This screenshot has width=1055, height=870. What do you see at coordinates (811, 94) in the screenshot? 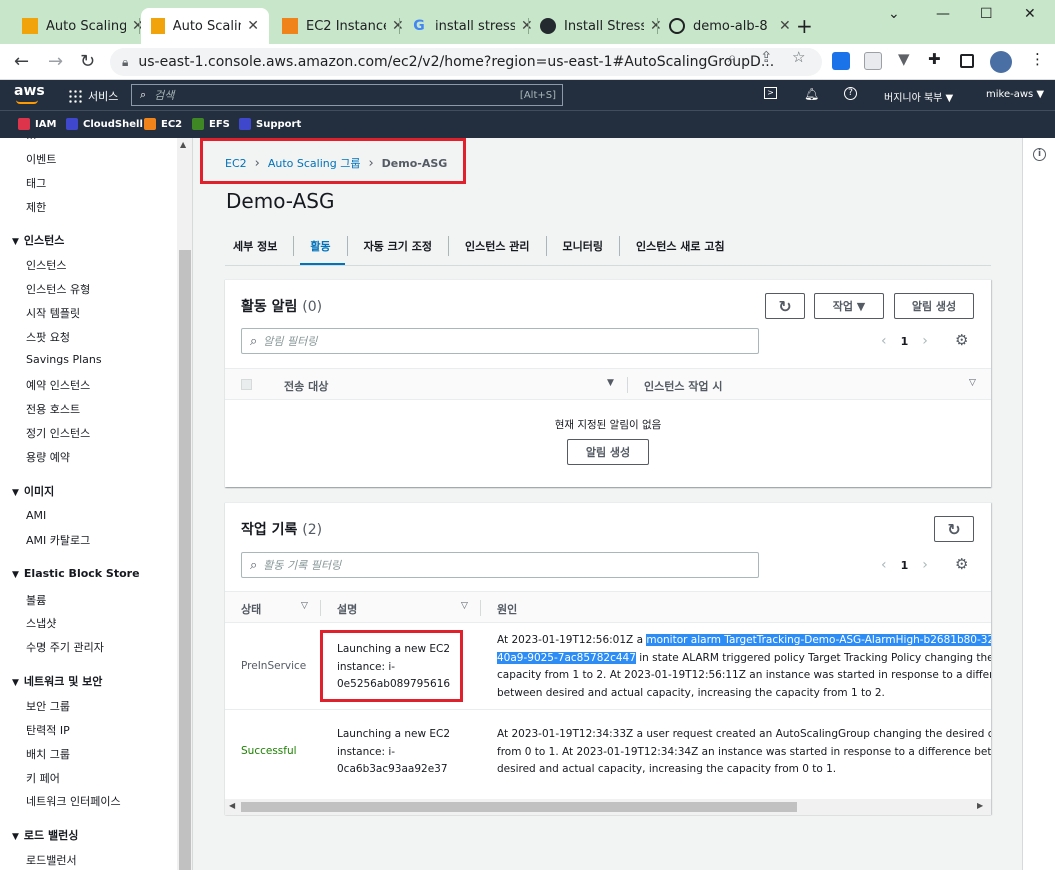
I see `bell-icon: 🔔︎` at bounding box center [811, 94].